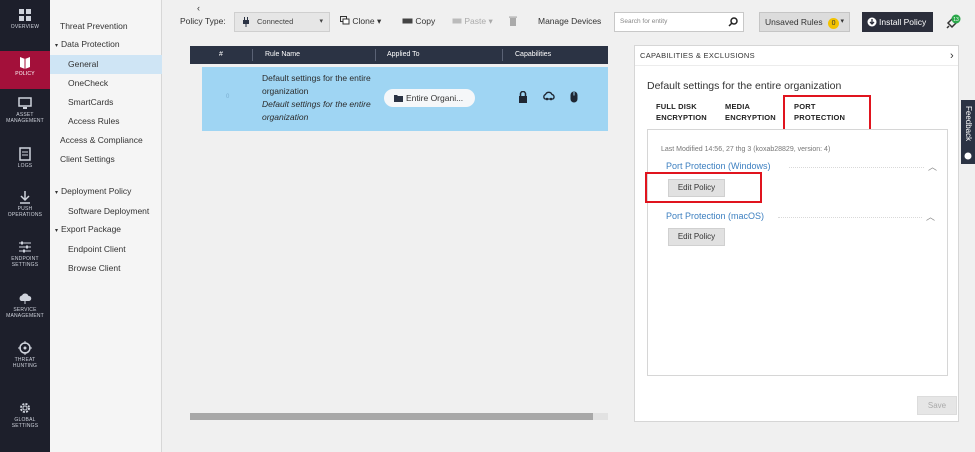 This screenshot has height=452, width=975. What do you see at coordinates (83, 64) in the screenshot?
I see `sidebar-item-label: General` at bounding box center [83, 64].